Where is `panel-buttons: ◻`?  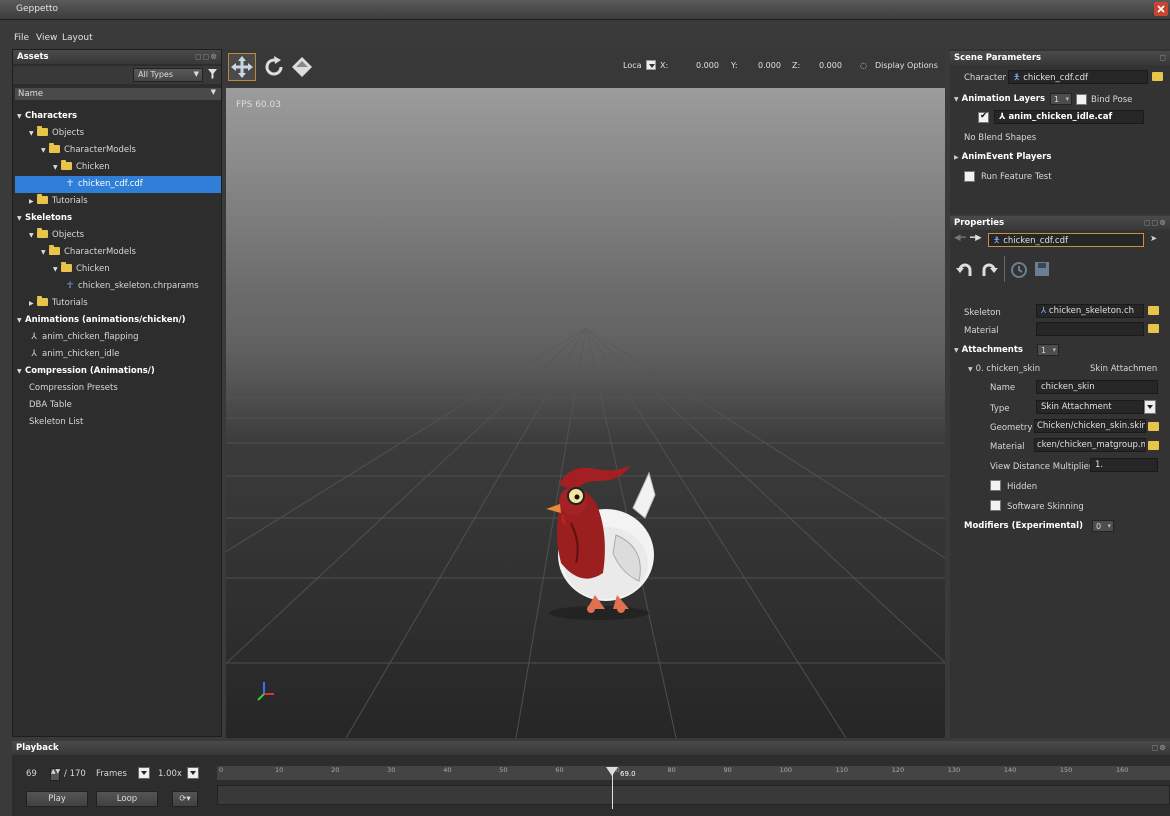
panel-buttons: ◻ is located at coordinates (1163, 57).